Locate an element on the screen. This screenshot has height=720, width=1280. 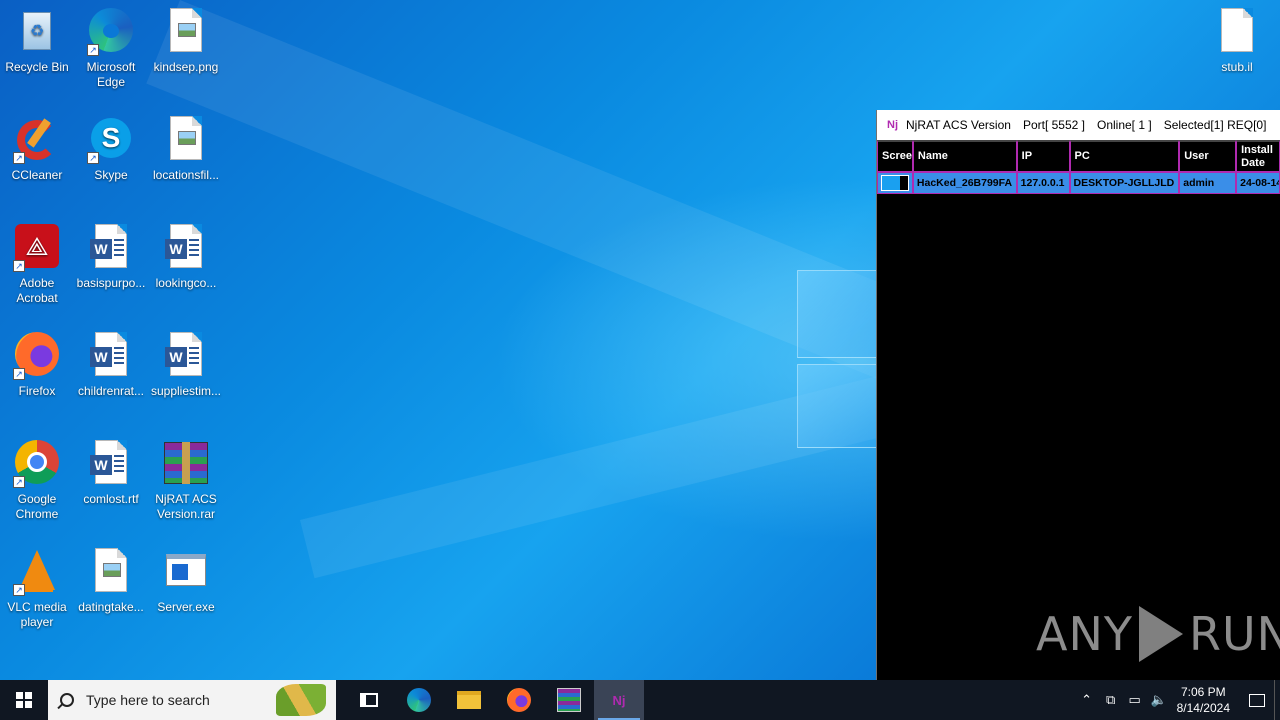
recycle-bin-icon: ♻ is located at coordinates (37, 32).